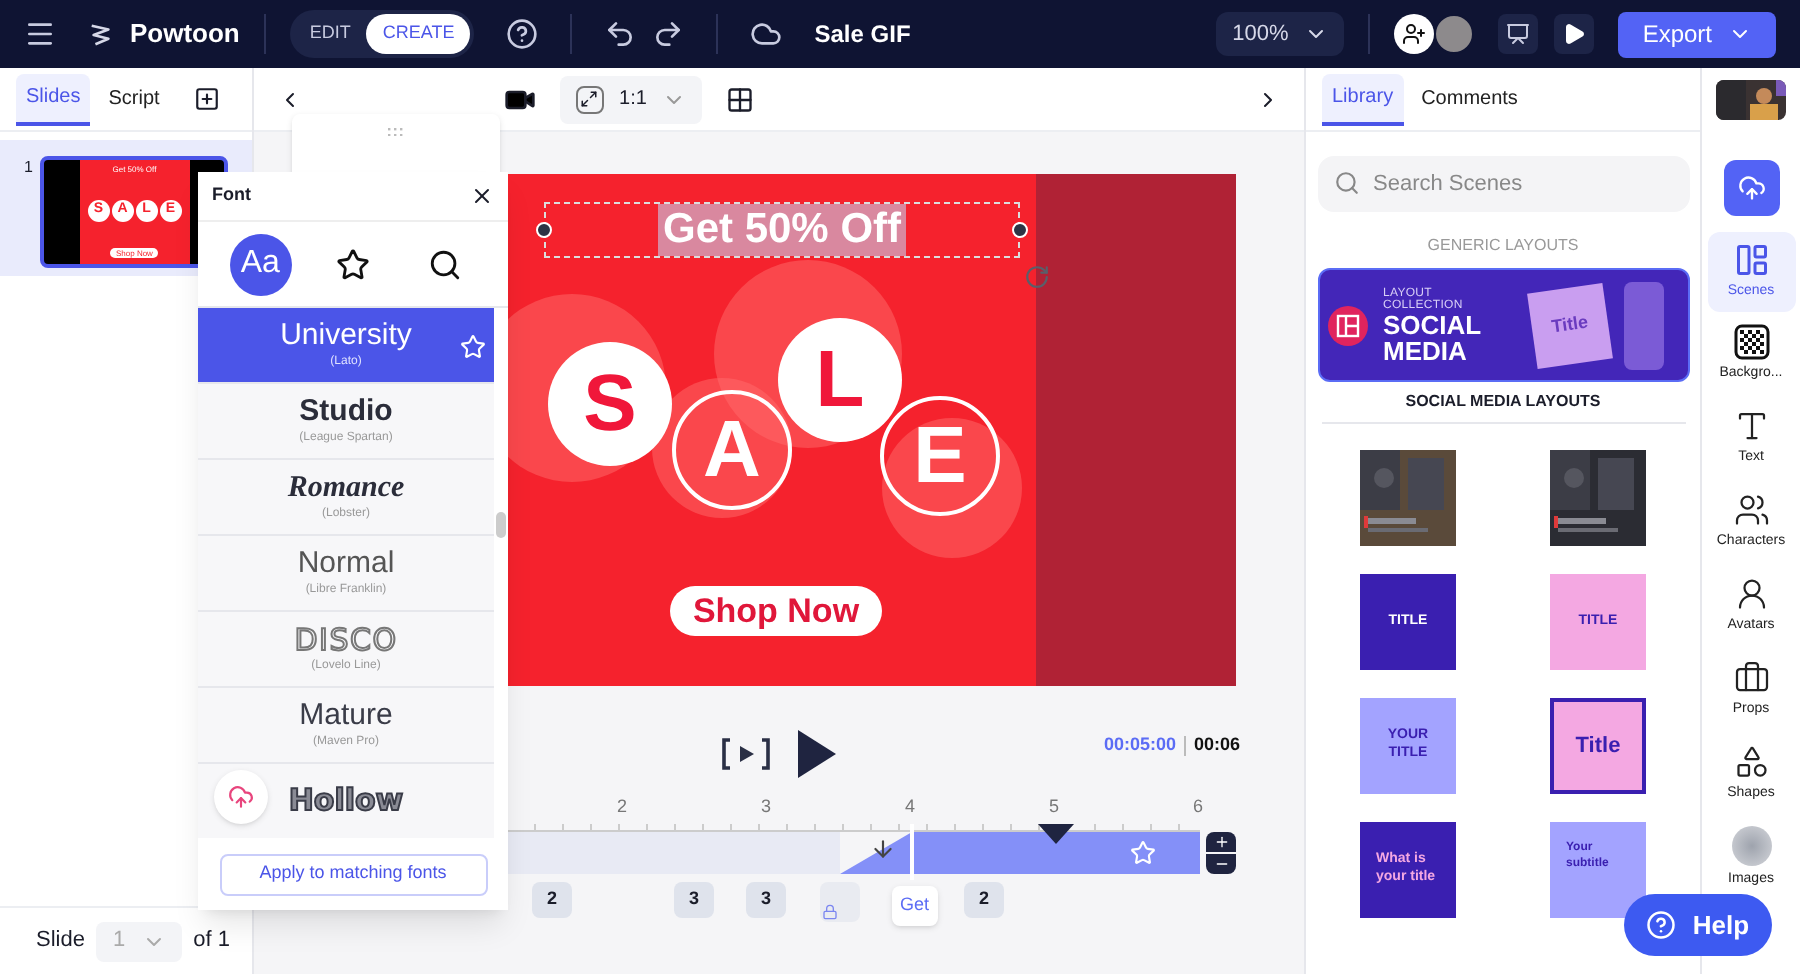 The image size is (1800, 974). I want to click on logo-icon, so click(101, 34).